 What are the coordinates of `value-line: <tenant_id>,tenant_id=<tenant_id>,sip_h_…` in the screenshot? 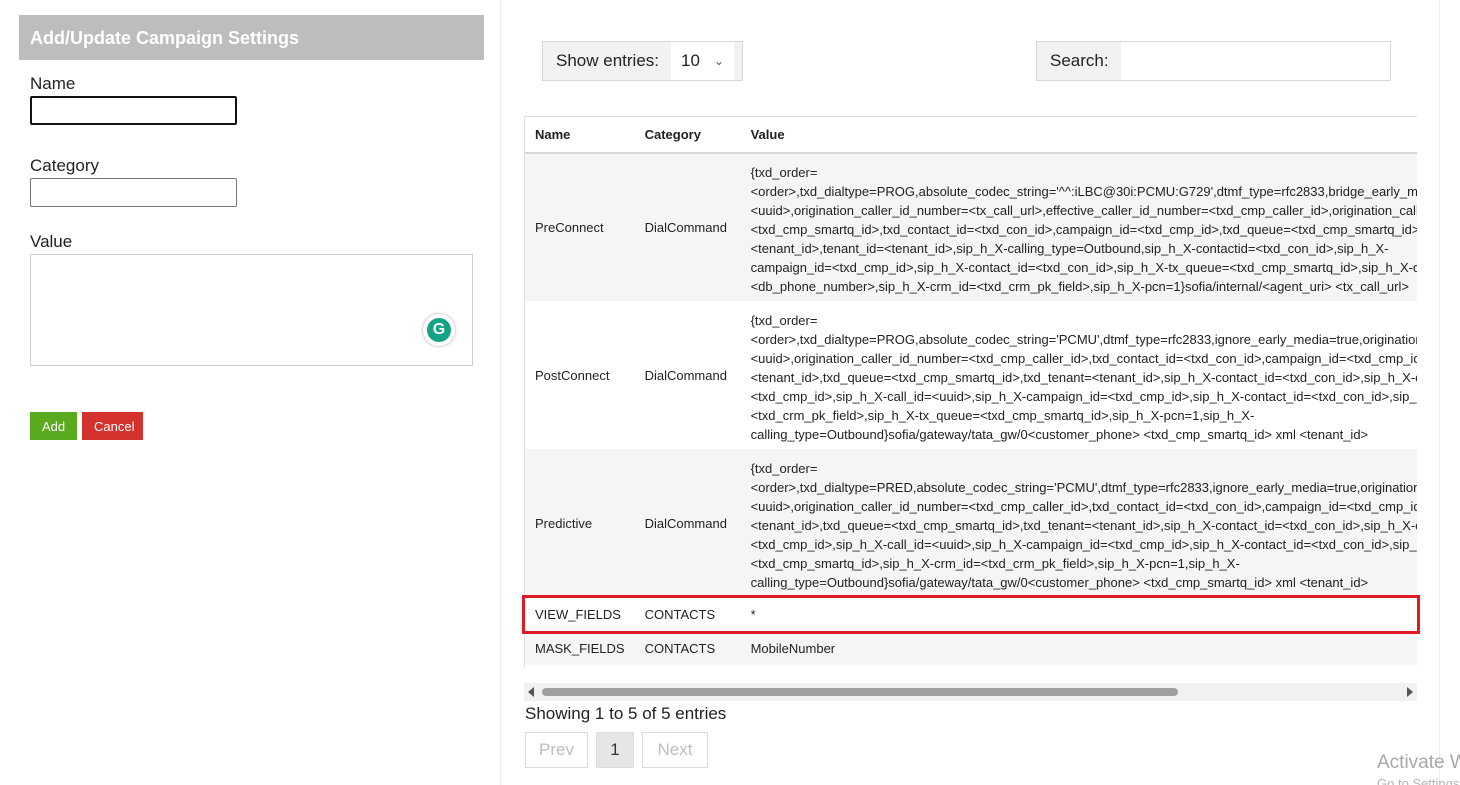 It's located at (1069, 248).